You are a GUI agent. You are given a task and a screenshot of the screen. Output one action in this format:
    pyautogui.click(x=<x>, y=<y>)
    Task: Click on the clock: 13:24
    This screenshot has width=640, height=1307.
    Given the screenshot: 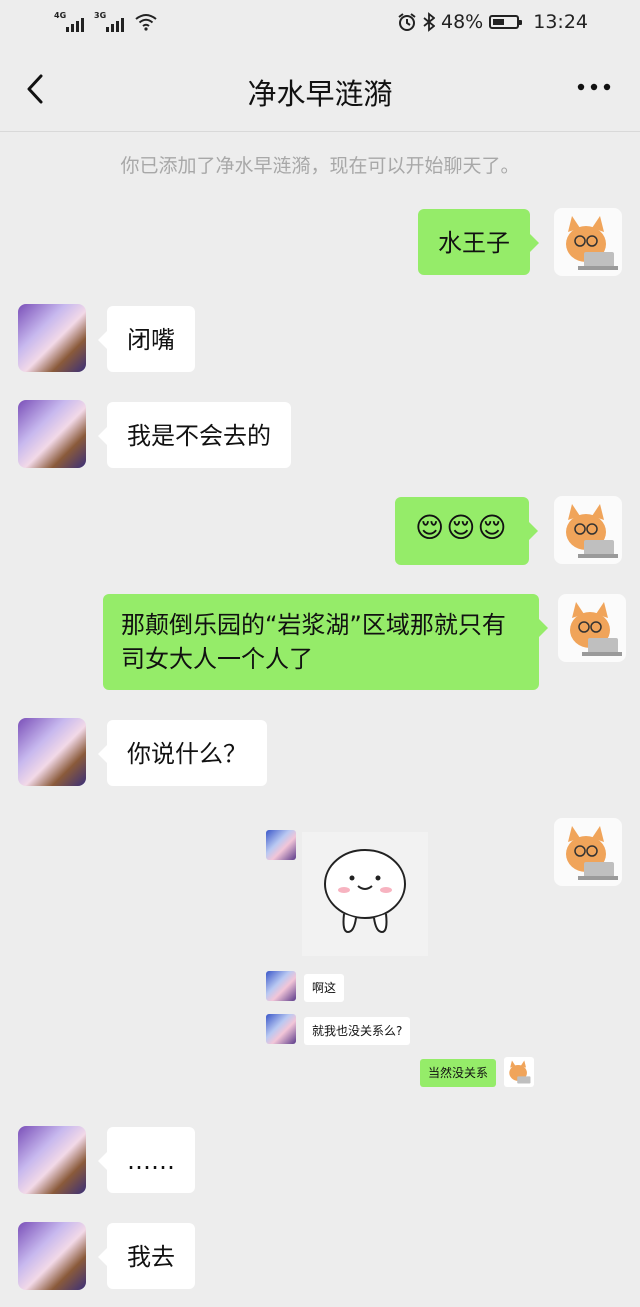 What is the action you would take?
    pyautogui.click(x=560, y=22)
    